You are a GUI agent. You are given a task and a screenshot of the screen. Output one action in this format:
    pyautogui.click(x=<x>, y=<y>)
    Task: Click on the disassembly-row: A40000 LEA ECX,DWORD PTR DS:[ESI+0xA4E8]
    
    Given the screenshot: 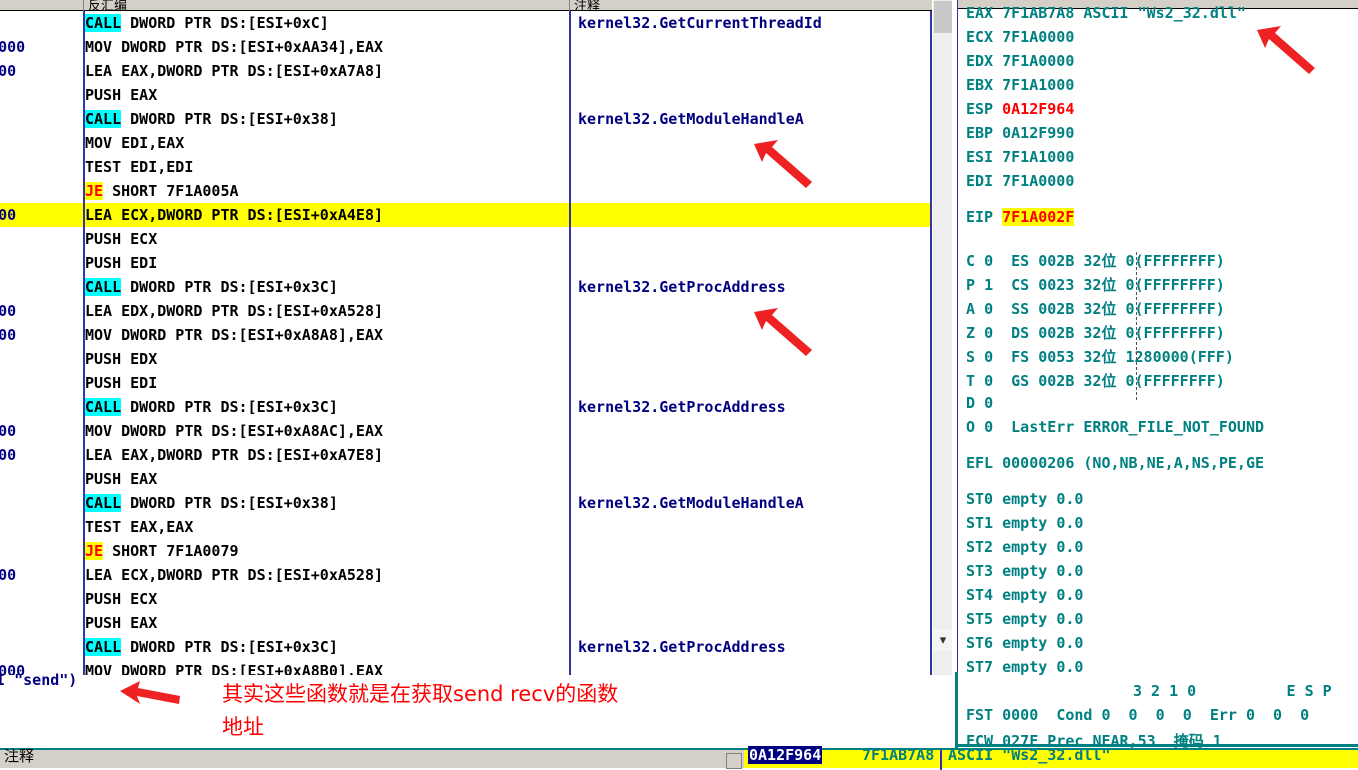 What is the action you would take?
    pyautogui.click(x=465, y=215)
    